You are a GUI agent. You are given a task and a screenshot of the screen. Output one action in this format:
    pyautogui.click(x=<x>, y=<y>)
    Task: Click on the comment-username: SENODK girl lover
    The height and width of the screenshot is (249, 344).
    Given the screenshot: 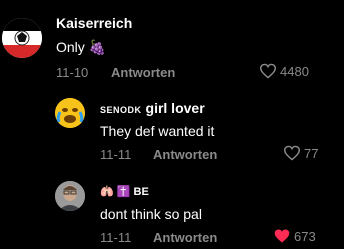 What is the action you would take?
    pyautogui.click(x=152, y=108)
    